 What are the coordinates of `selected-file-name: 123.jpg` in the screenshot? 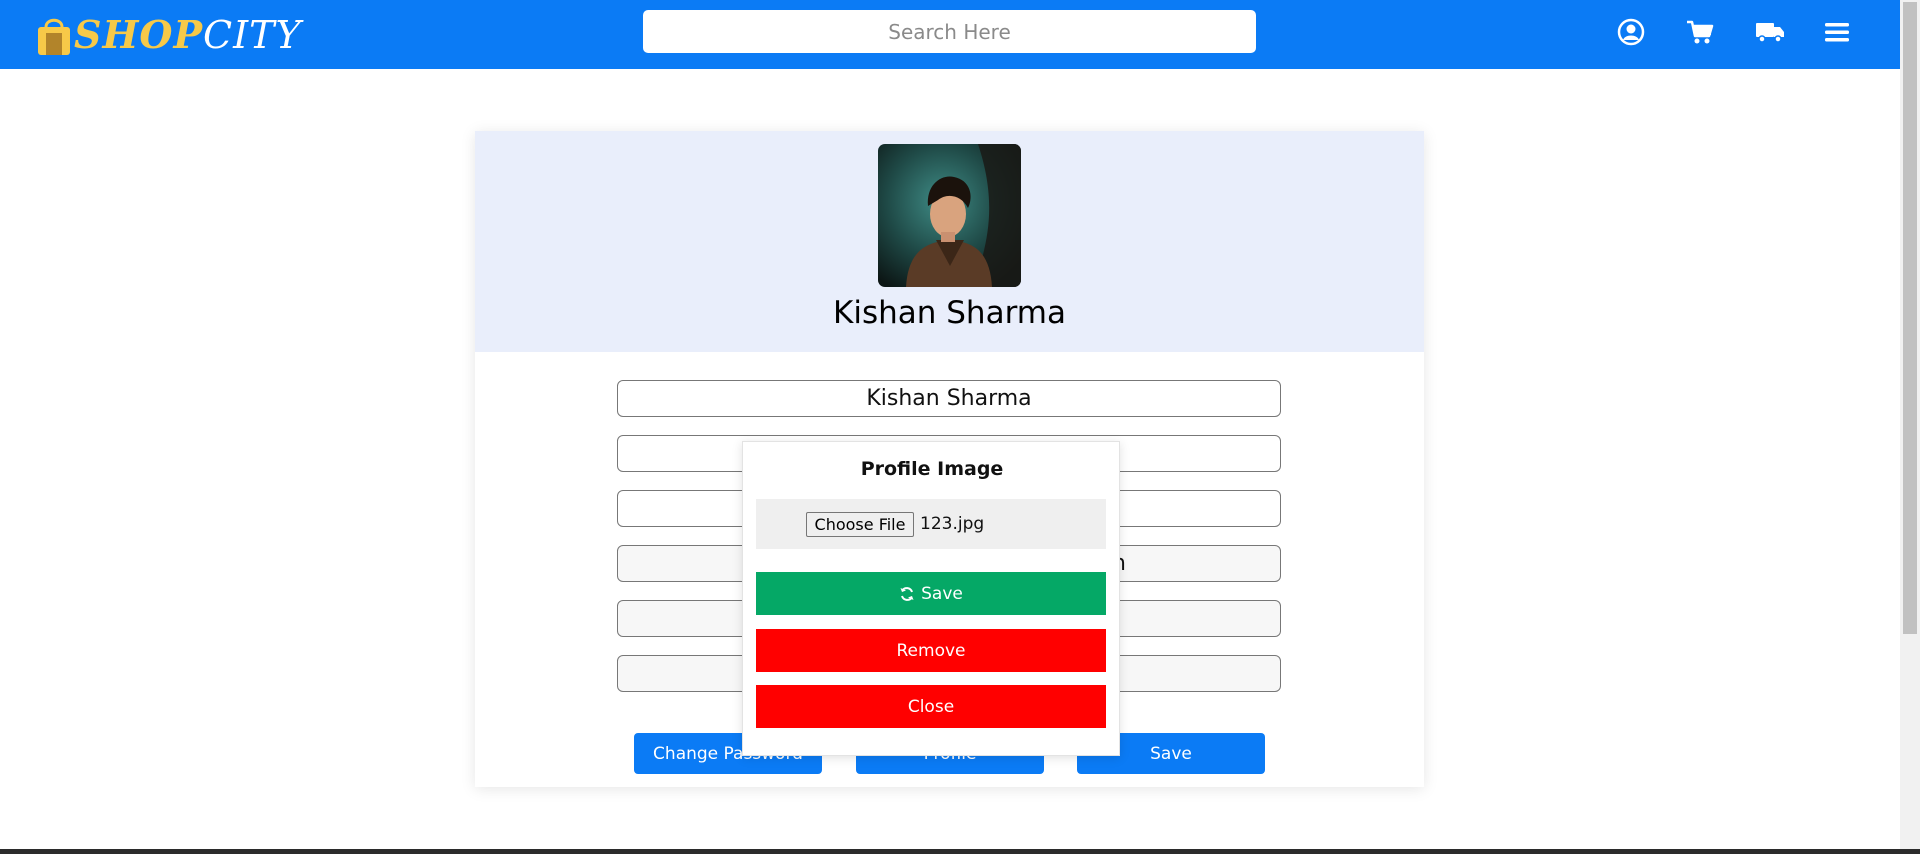 It's located at (952, 524).